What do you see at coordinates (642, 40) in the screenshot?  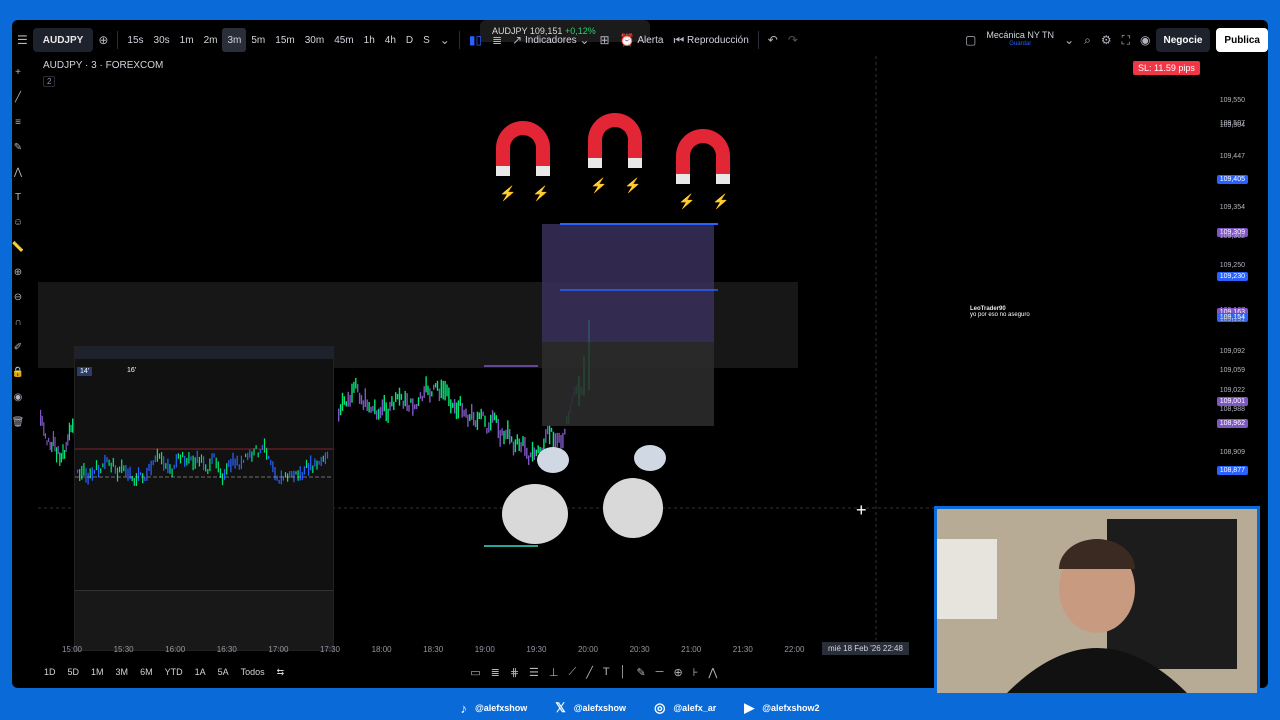 I see `alert-button: ⏰ Alerta` at bounding box center [642, 40].